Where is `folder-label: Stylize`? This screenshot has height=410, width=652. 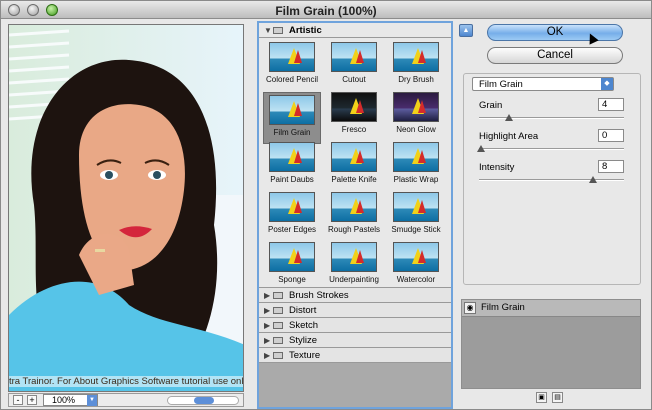 folder-label: Stylize is located at coordinates (303, 340).